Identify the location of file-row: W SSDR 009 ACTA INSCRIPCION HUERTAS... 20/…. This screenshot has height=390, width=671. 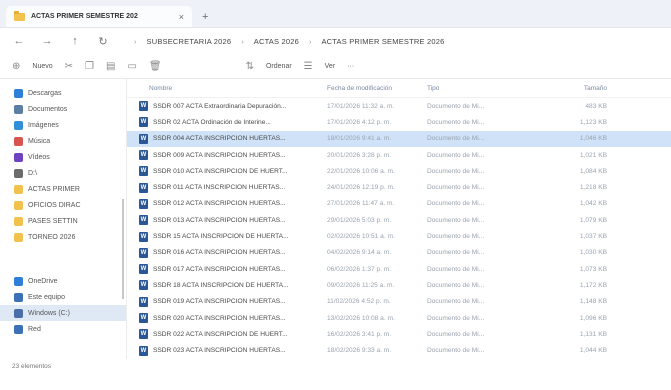
(399, 155).